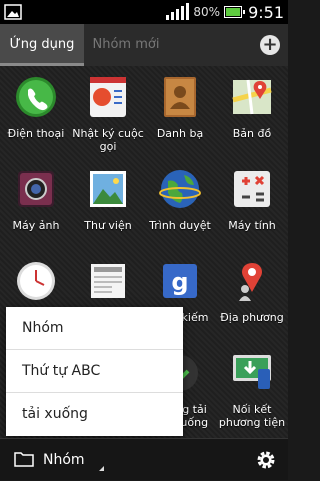  Describe the element at coordinates (180, 225) in the screenshot. I see `app-label: Trình duyệt` at that location.